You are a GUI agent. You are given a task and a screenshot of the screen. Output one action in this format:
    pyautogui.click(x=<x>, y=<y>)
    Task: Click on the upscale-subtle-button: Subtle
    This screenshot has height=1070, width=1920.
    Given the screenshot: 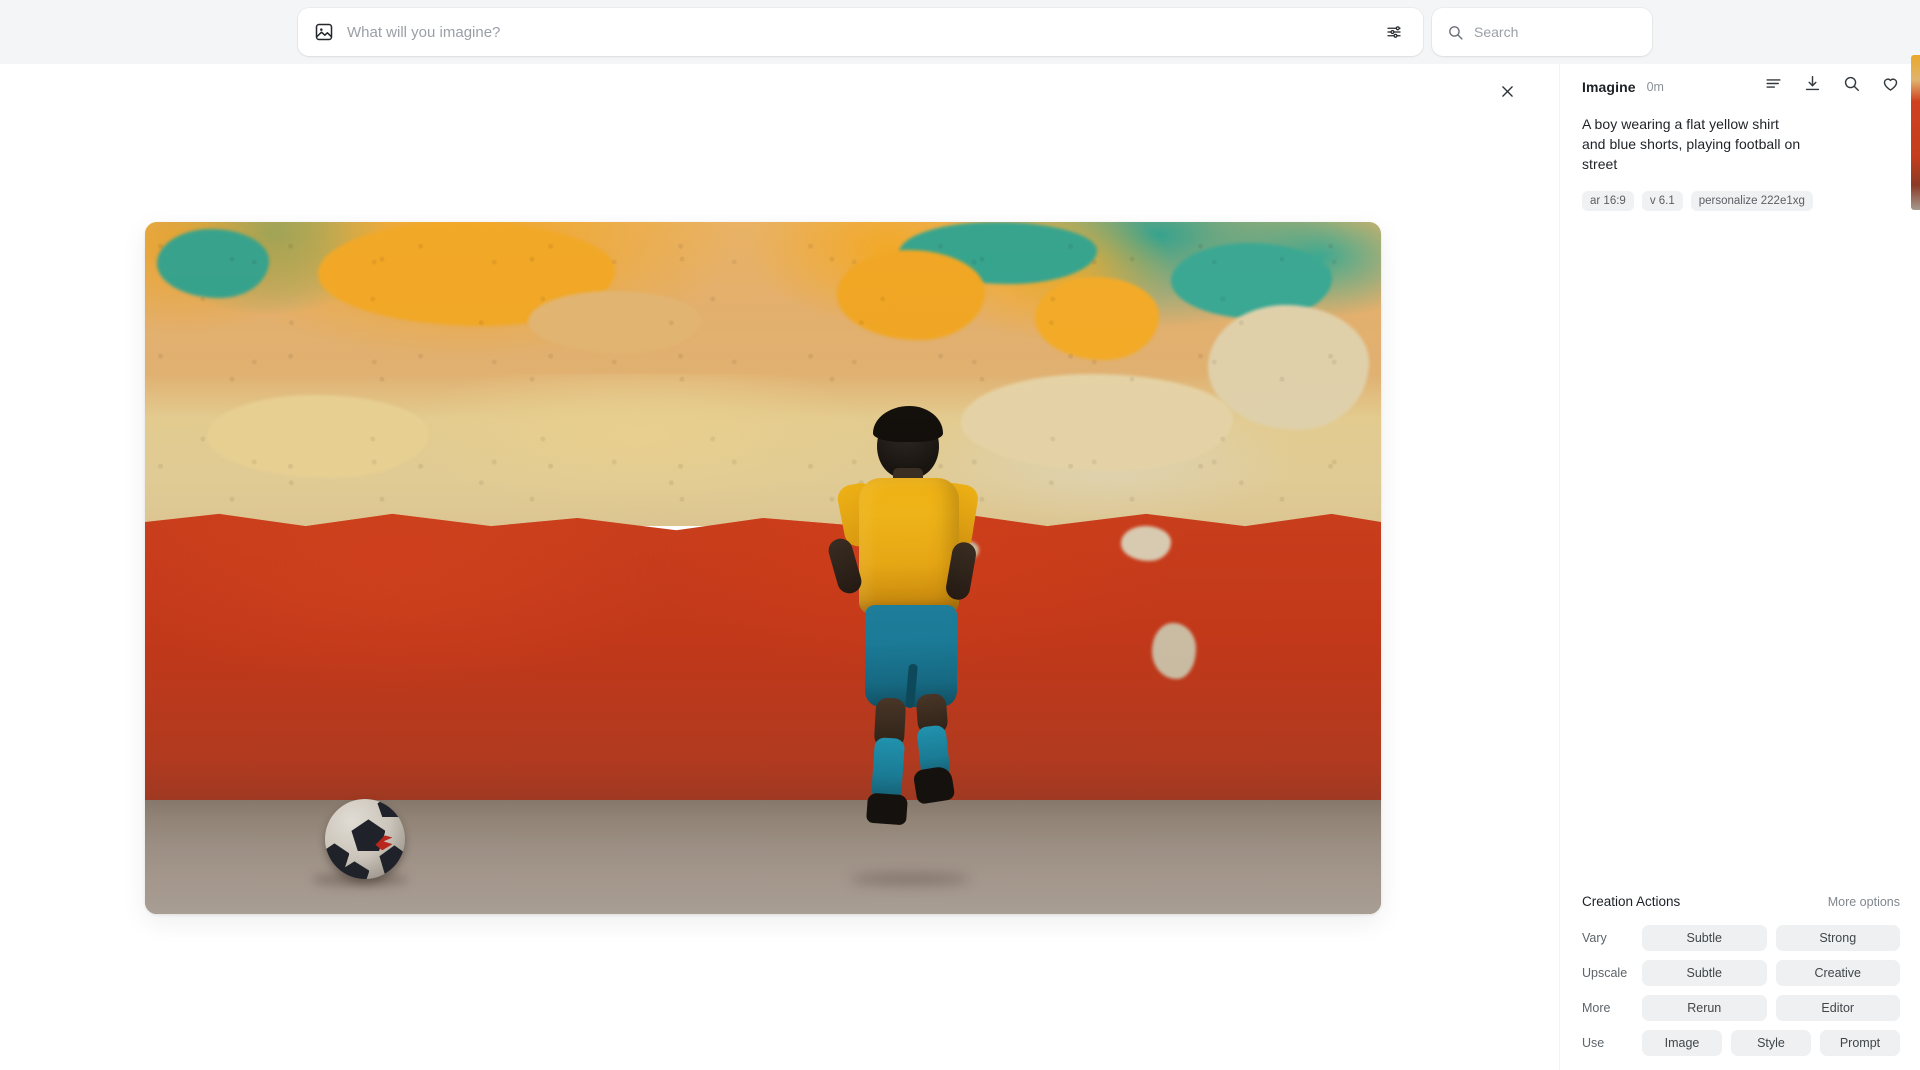 What is the action you would take?
    pyautogui.click(x=1704, y=973)
    